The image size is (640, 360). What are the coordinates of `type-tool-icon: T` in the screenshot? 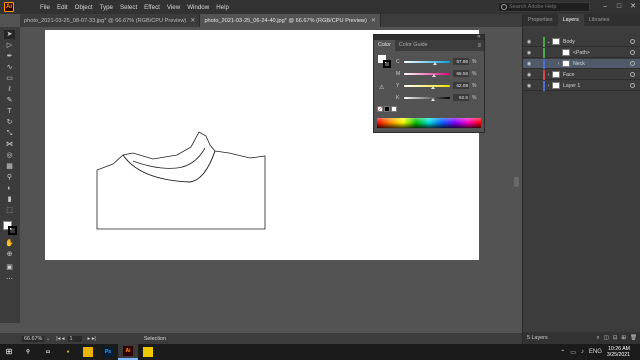 It's located at (9, 111).